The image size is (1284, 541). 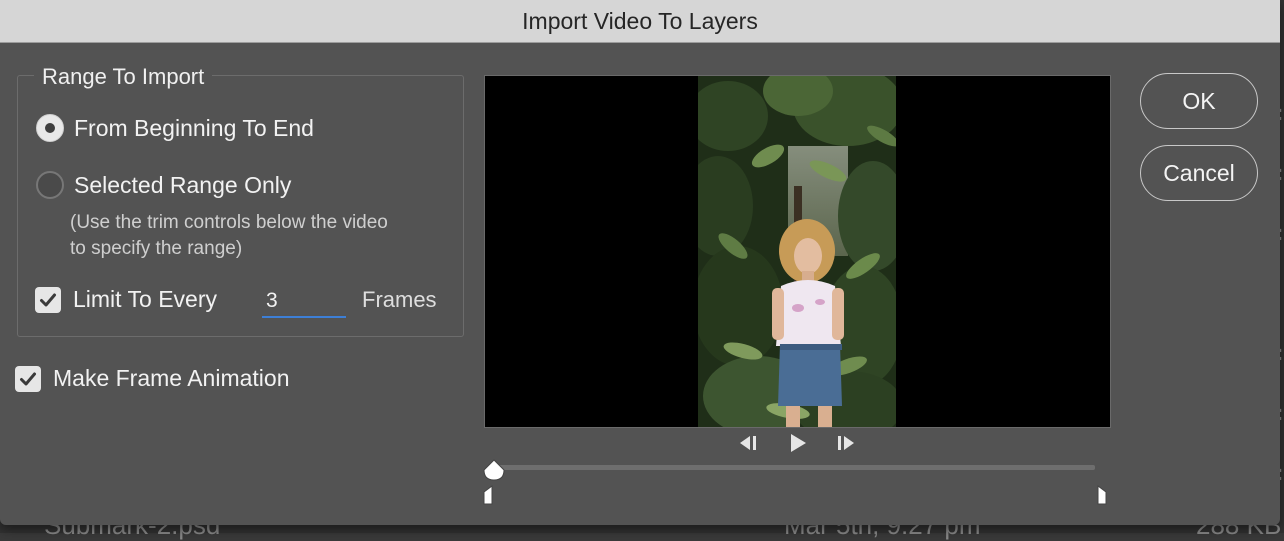 What do you see at coordinates (488, 495) in the screenshot?
I see `trim-start-handle` at bounding box center [488, 495].